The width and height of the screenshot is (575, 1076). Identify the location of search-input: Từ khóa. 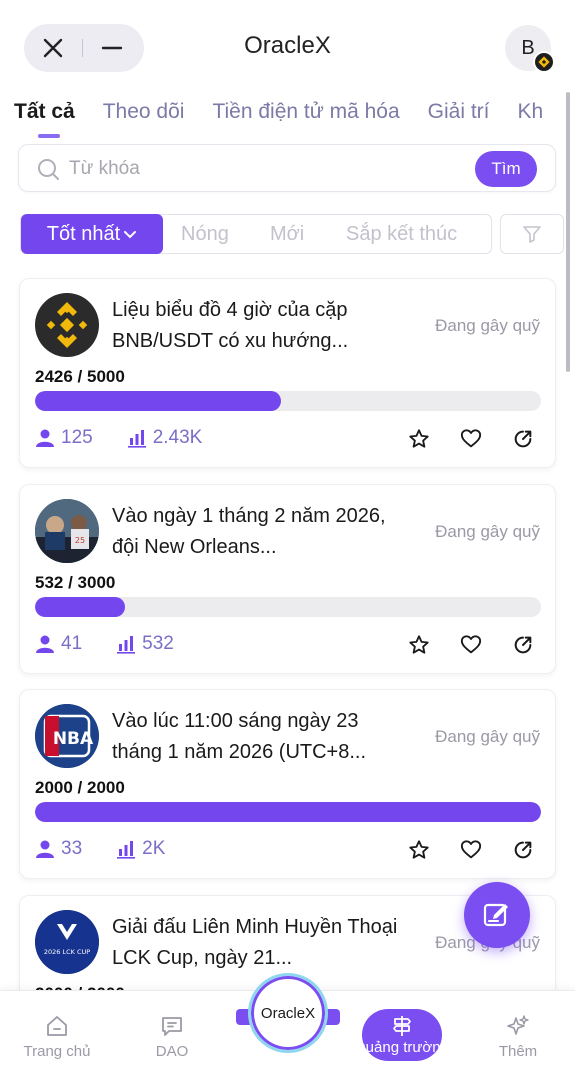
(104, 169).